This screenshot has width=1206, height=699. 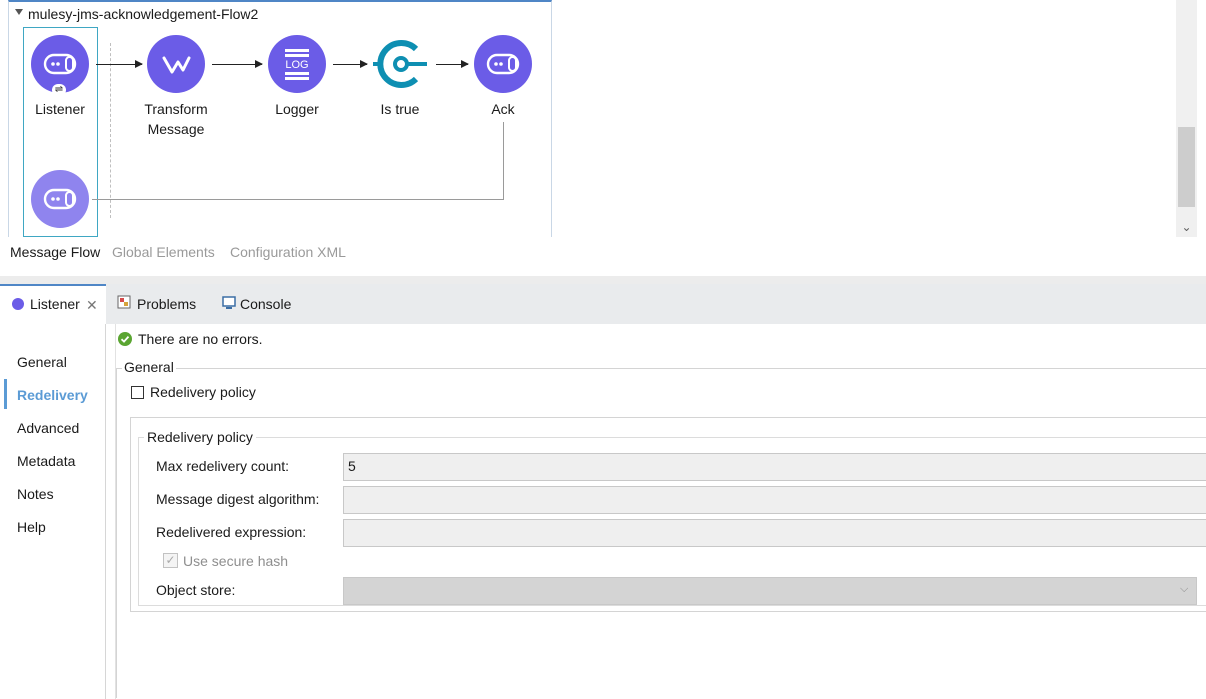 I want to click on tab-console: Console, so click(x=265, y=304).